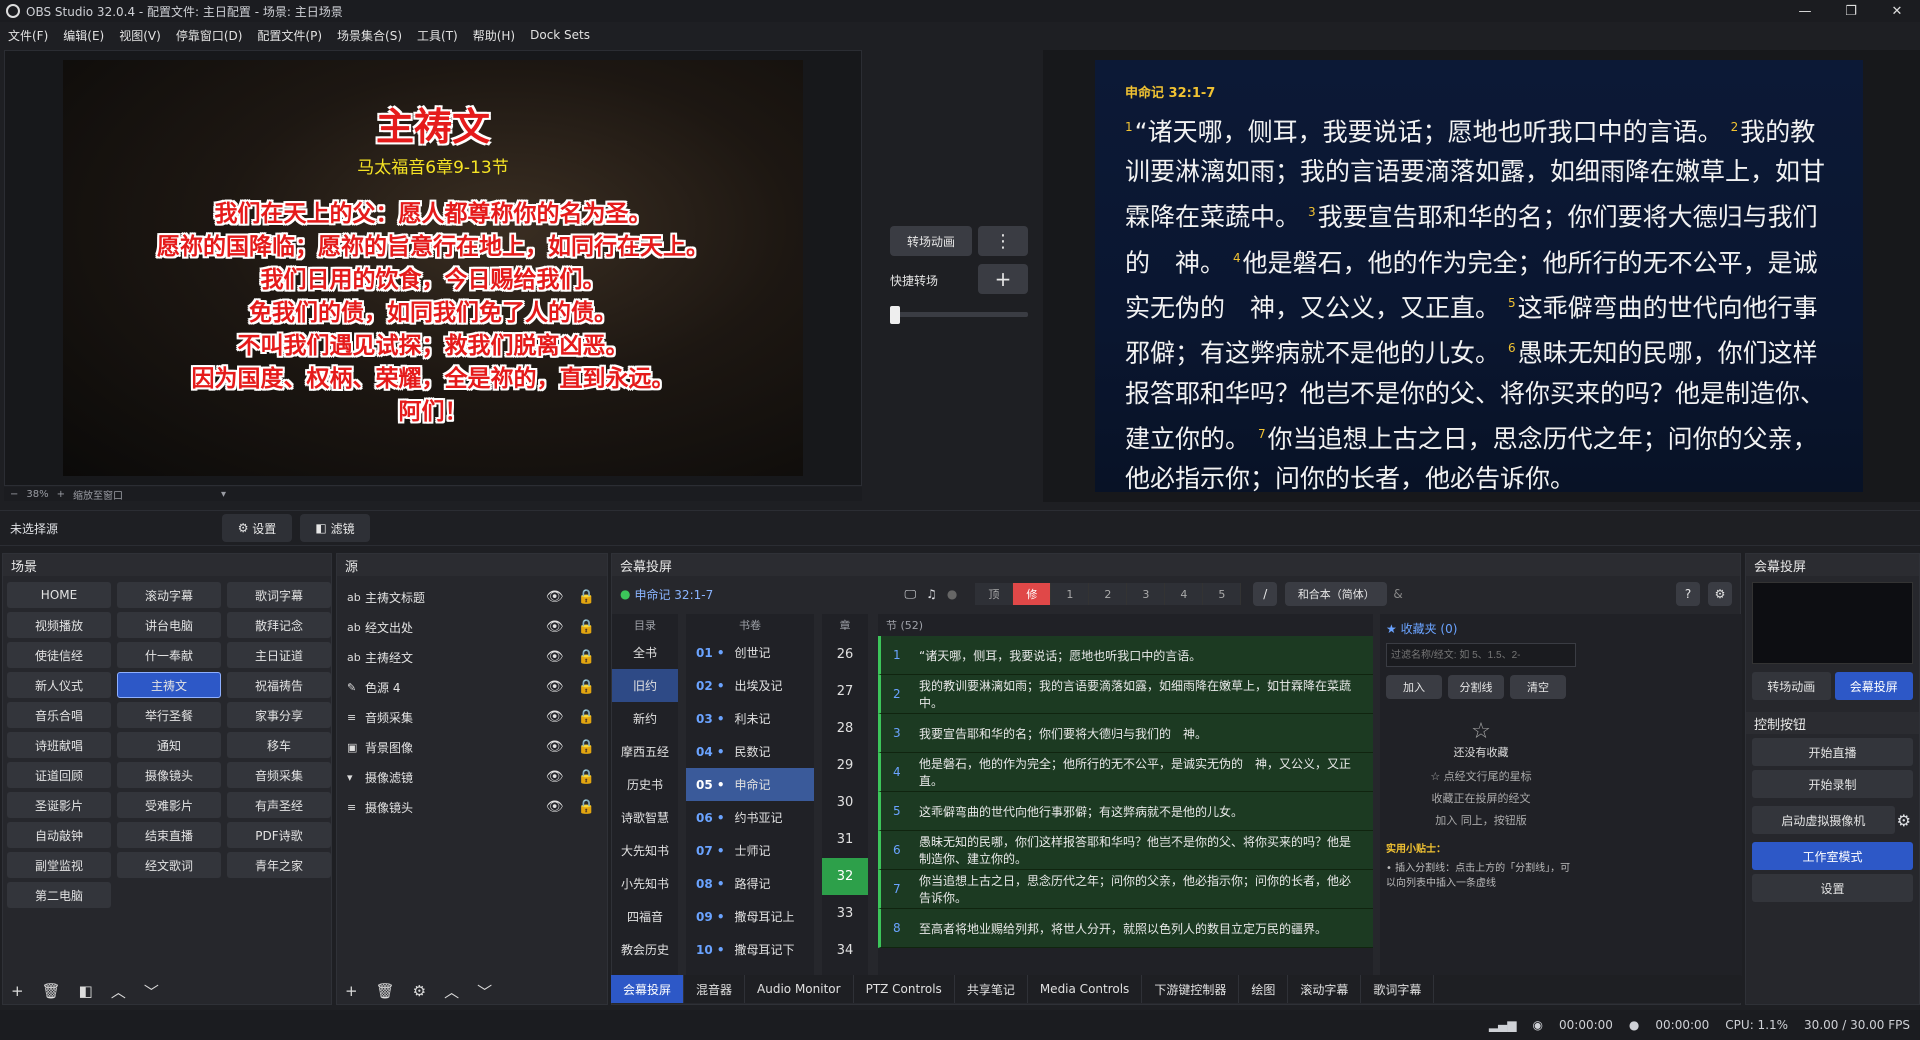  I want to click on source-row: ab 经文出处 👁 🔒, so click(472, 627).